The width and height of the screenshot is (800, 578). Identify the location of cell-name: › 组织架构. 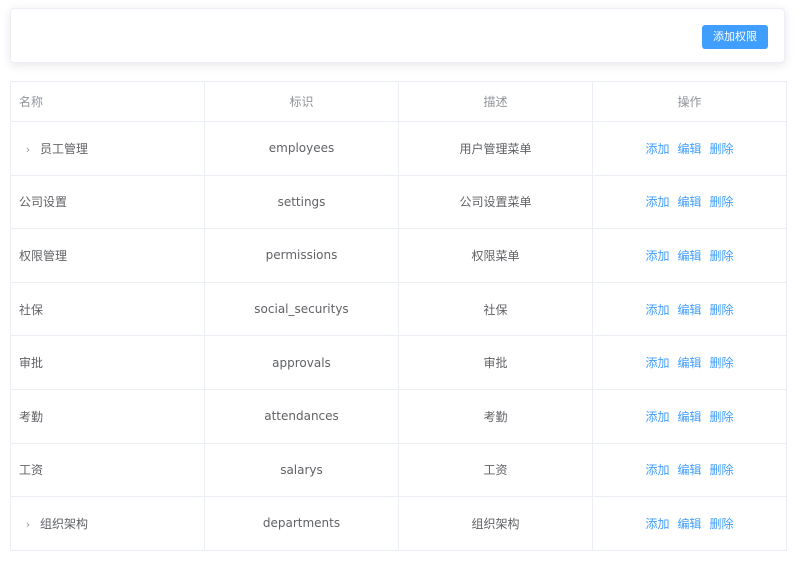
(107, 523).